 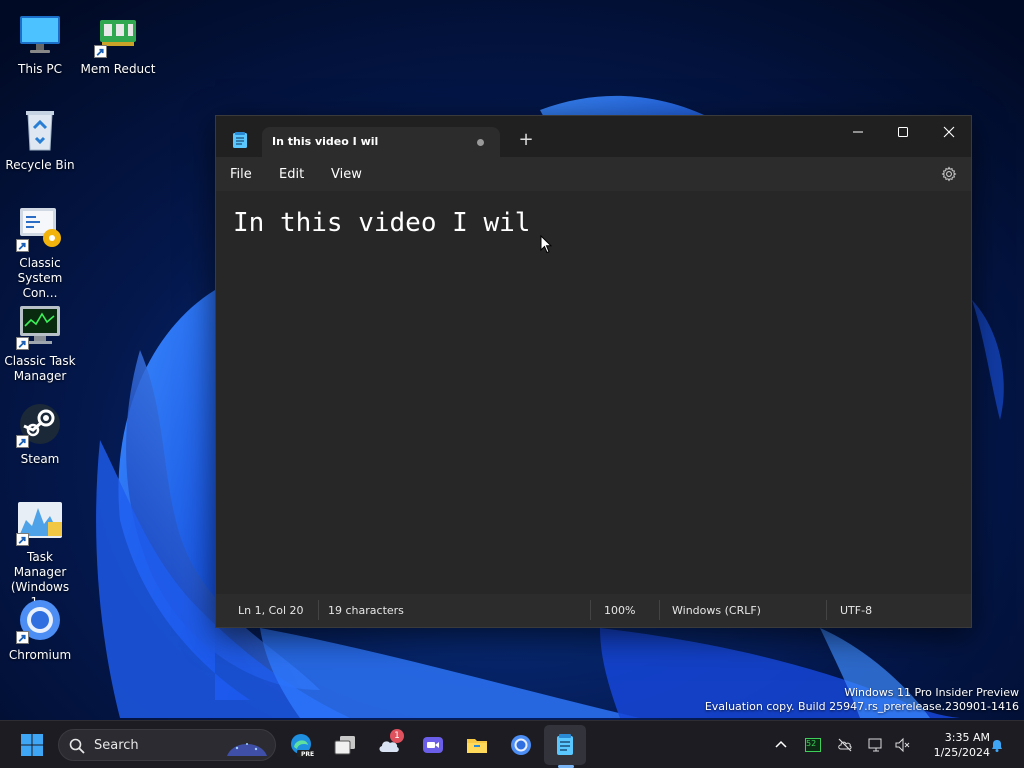 I want to click on task-manager-monitor-icon, so click(x=40, y=326).